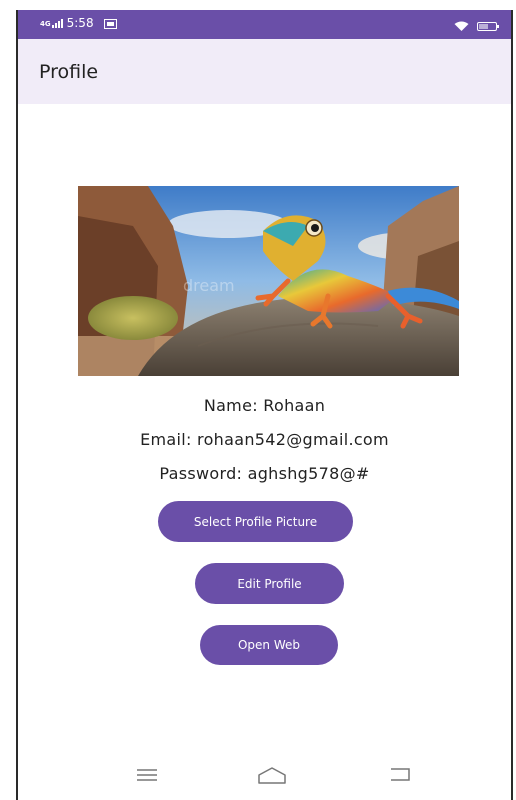  I want to click on back-icon, so click(400, 777).